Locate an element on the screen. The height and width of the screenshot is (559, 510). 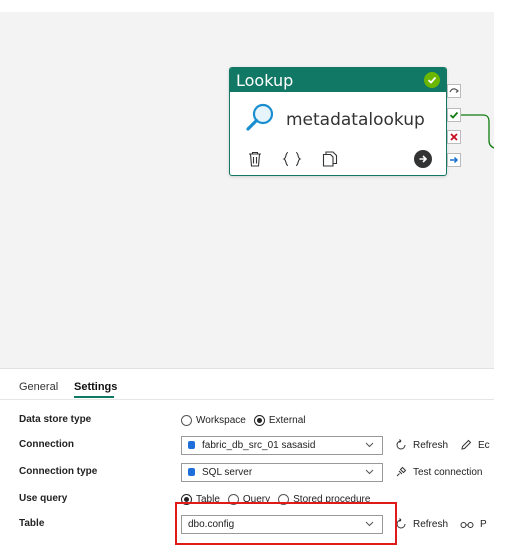
activity-type-title: Lookup is located at coordinates (265, 80).